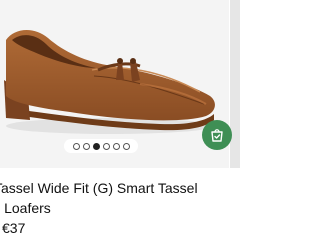 Image resolution: width=320 pixels, height=240 pixels. I want to click on image-carousel-dots, so click(101, 146).